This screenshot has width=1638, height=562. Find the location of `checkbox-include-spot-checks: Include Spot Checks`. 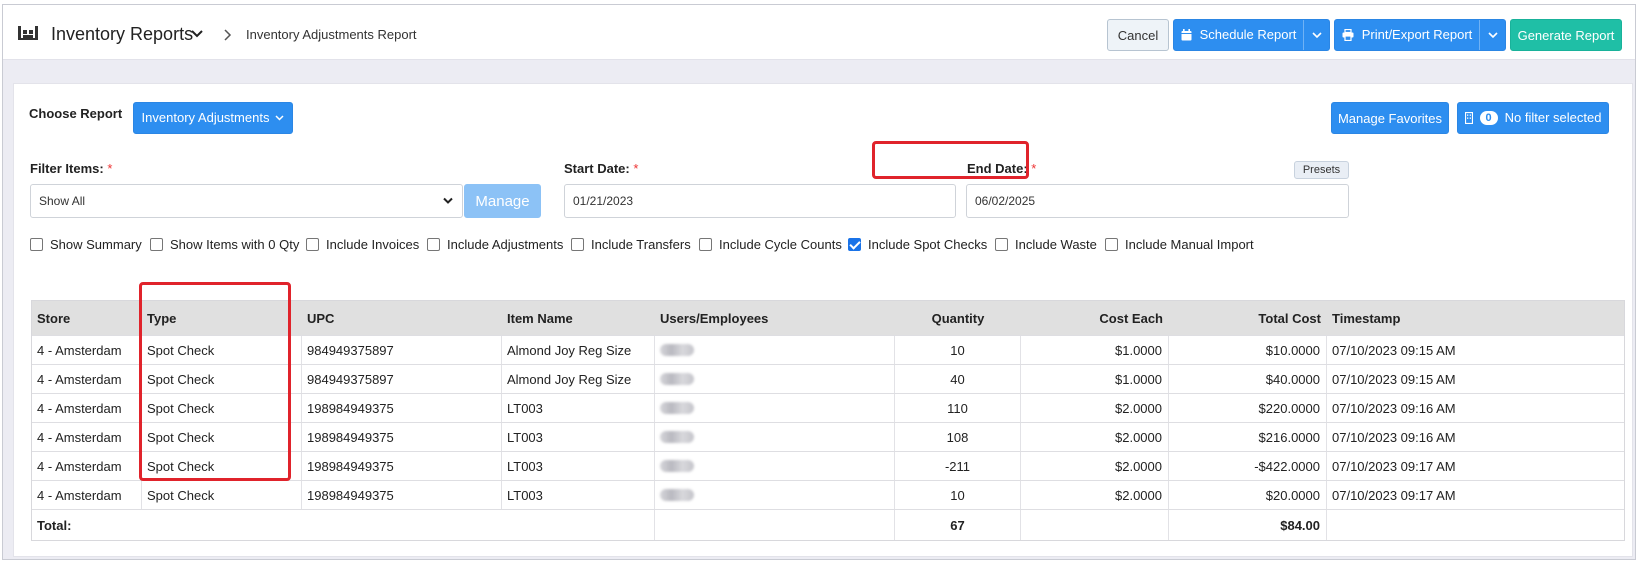

checkbox-include-spot-checks: Include Spot Checks is located at coordinates (917, 244).